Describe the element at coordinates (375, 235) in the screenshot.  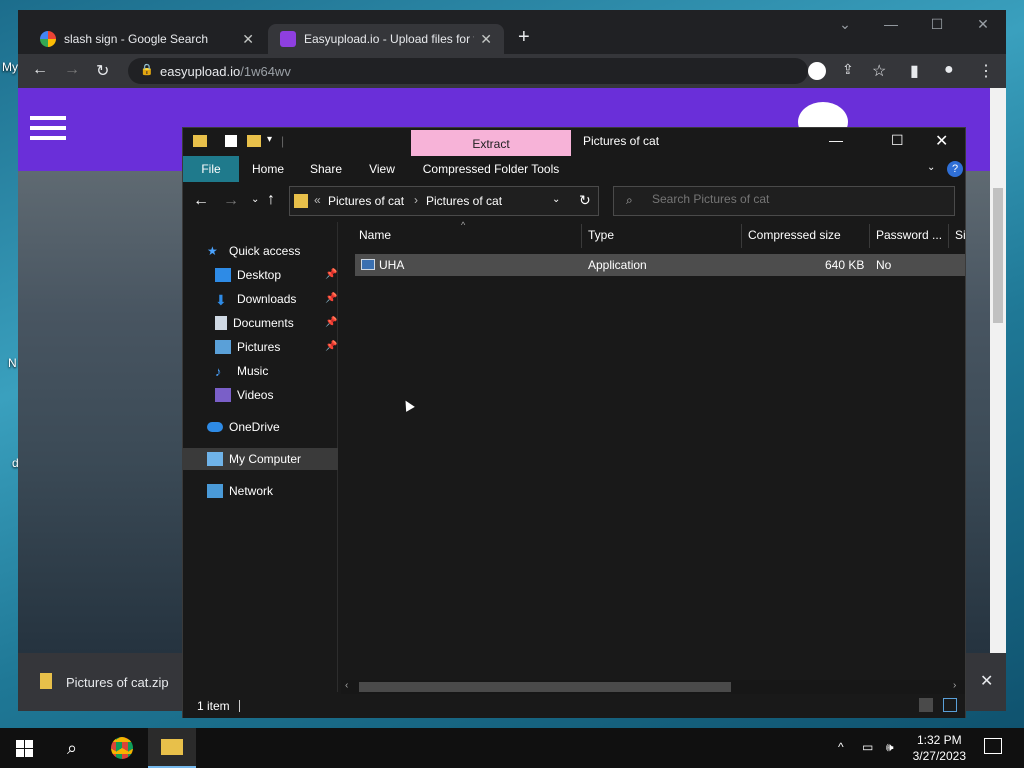
I see `column-header-name: Name` at that location.